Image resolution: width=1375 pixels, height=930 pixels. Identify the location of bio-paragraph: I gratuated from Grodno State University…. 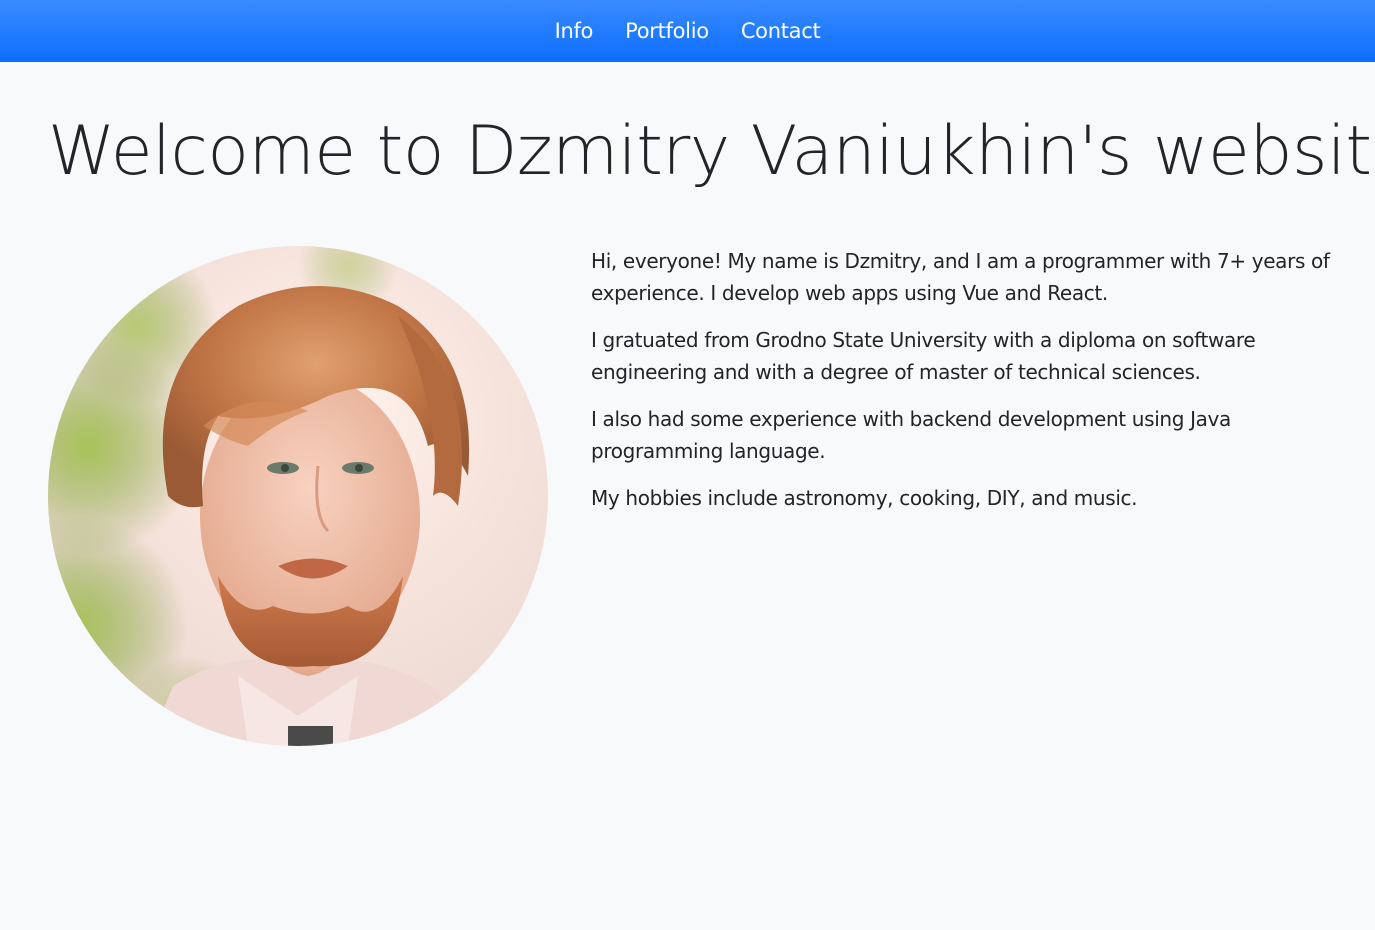
(923, 356).